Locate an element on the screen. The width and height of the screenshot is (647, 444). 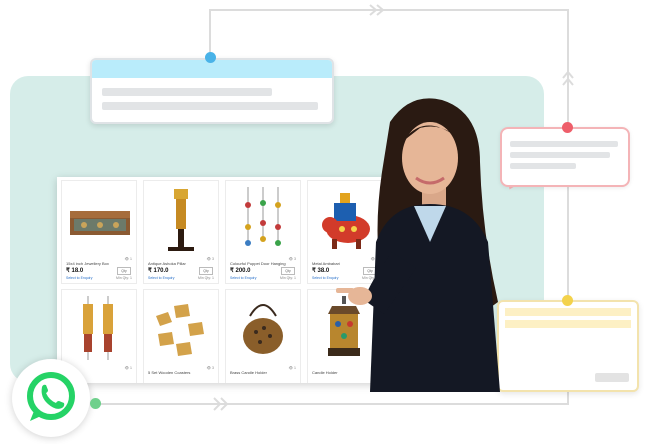
connector-dot-pink is located at coordinates (567, 127).